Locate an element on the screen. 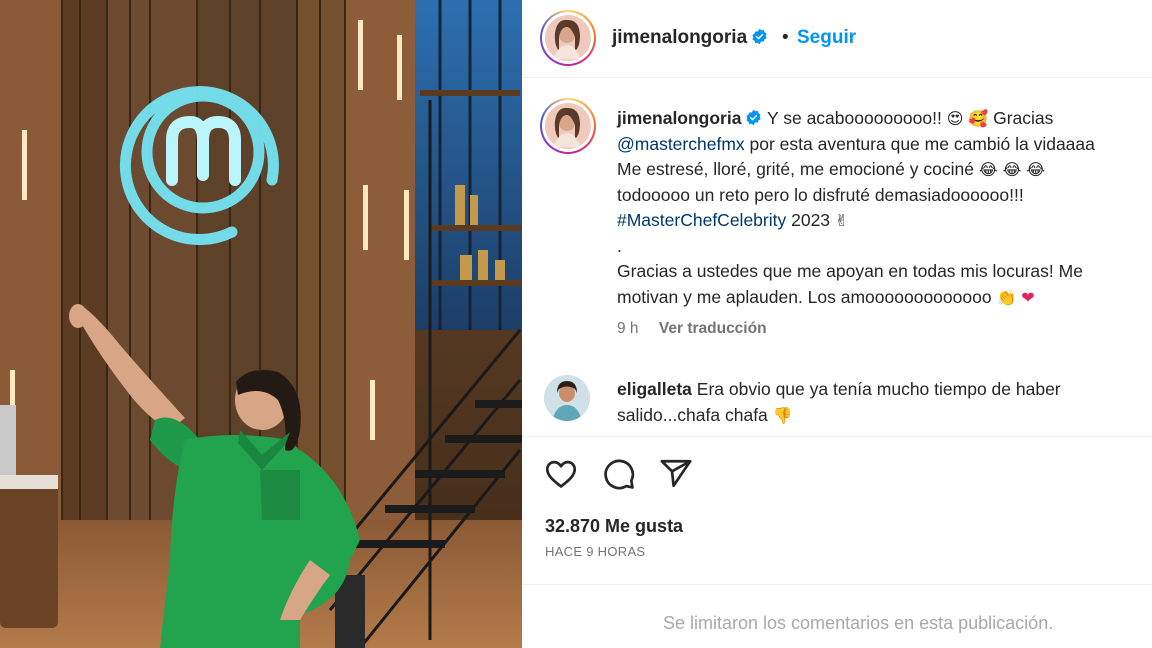 This screenshot has height=648, width=1152. share-icon is located at coordinates (676, 474).